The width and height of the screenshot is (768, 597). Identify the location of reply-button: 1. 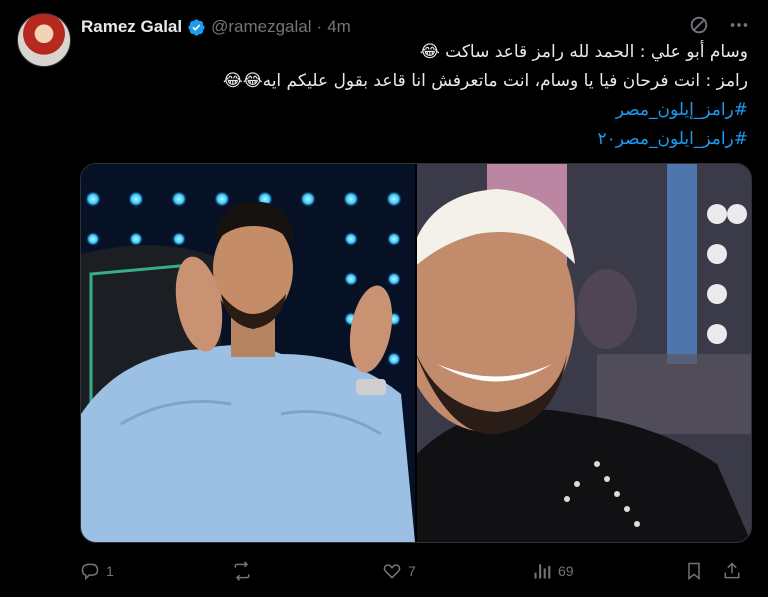
(156, 571).